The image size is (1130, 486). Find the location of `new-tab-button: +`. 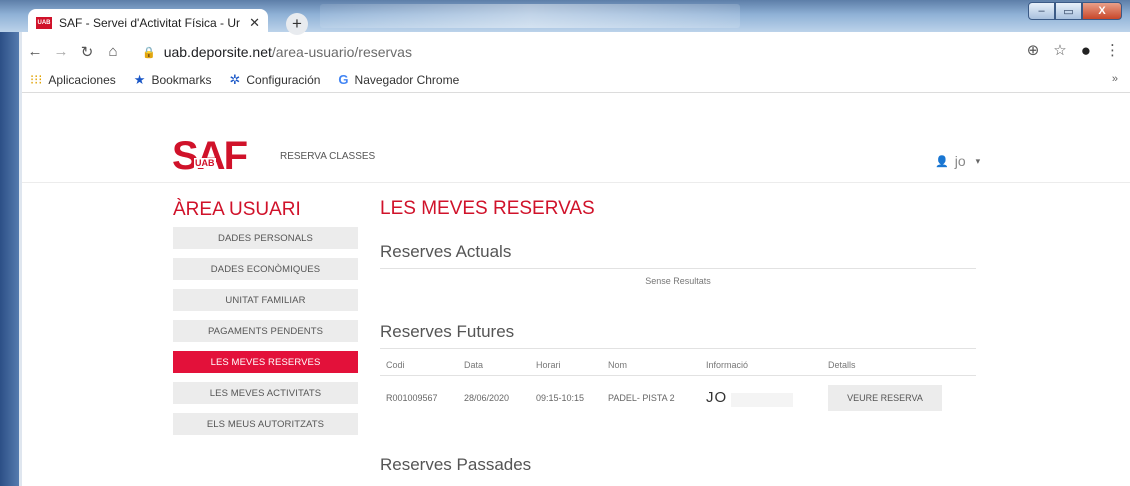

new-tab-button: + is located at coordinates (297, 24).